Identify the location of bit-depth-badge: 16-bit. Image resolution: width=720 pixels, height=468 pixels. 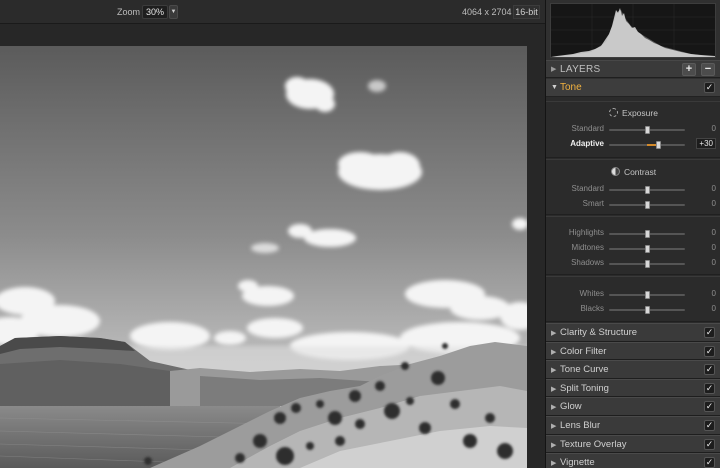
(526, 12).